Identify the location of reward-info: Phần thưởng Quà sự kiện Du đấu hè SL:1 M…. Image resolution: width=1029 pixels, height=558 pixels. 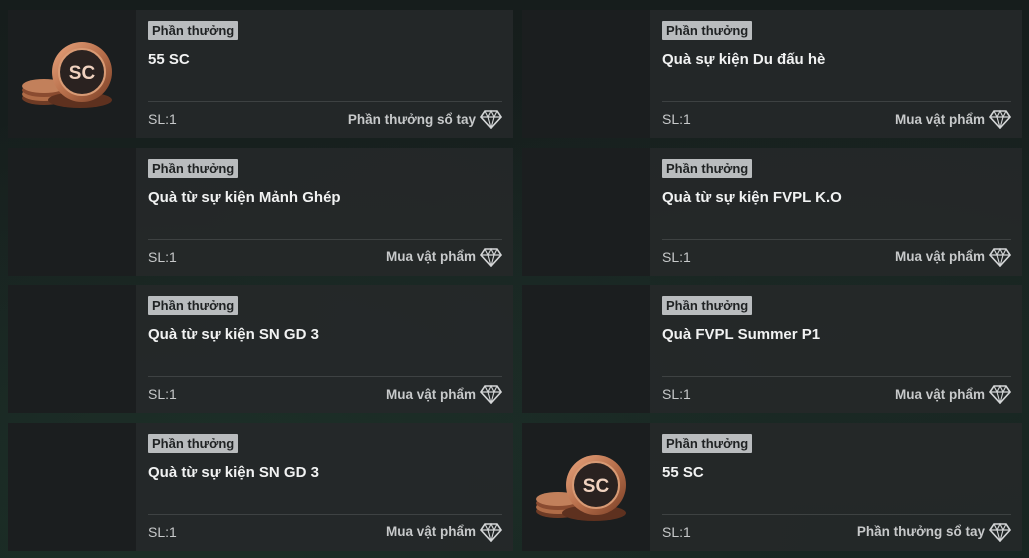
(836, 74).